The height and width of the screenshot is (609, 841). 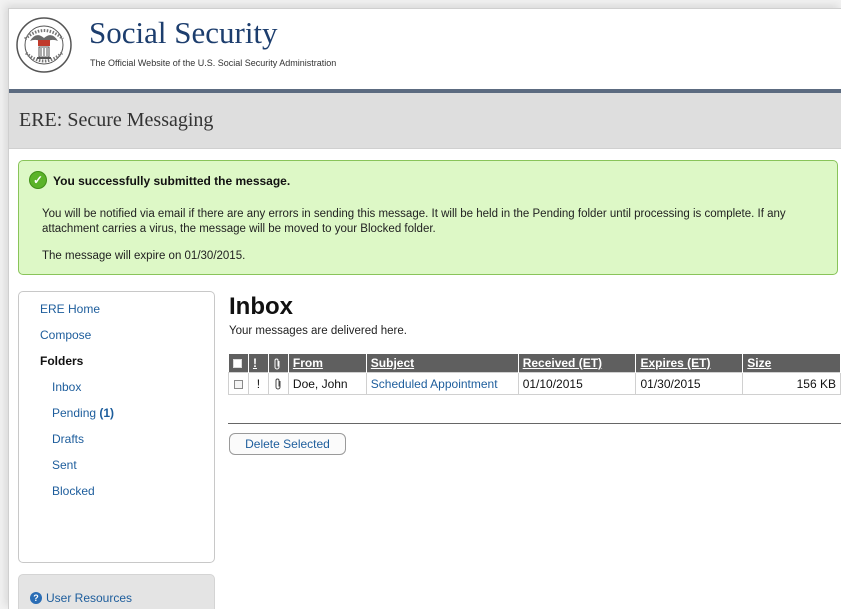 What do you see at coordinates (65, 335) in the screenshot?
I see `sidebar-item-compose: Compose` at bounding box center [65, 335].